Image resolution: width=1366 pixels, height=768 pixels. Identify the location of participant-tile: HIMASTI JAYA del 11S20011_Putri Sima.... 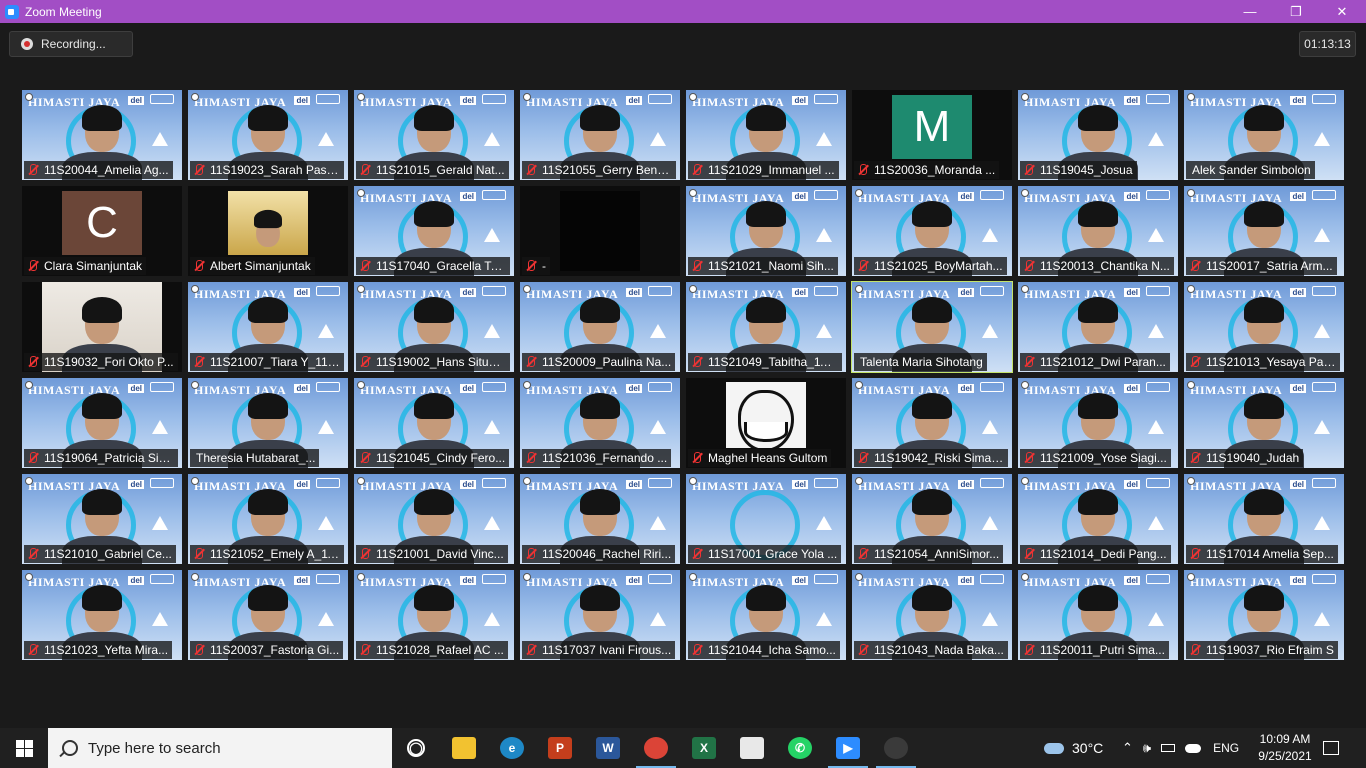
(1098, 615).